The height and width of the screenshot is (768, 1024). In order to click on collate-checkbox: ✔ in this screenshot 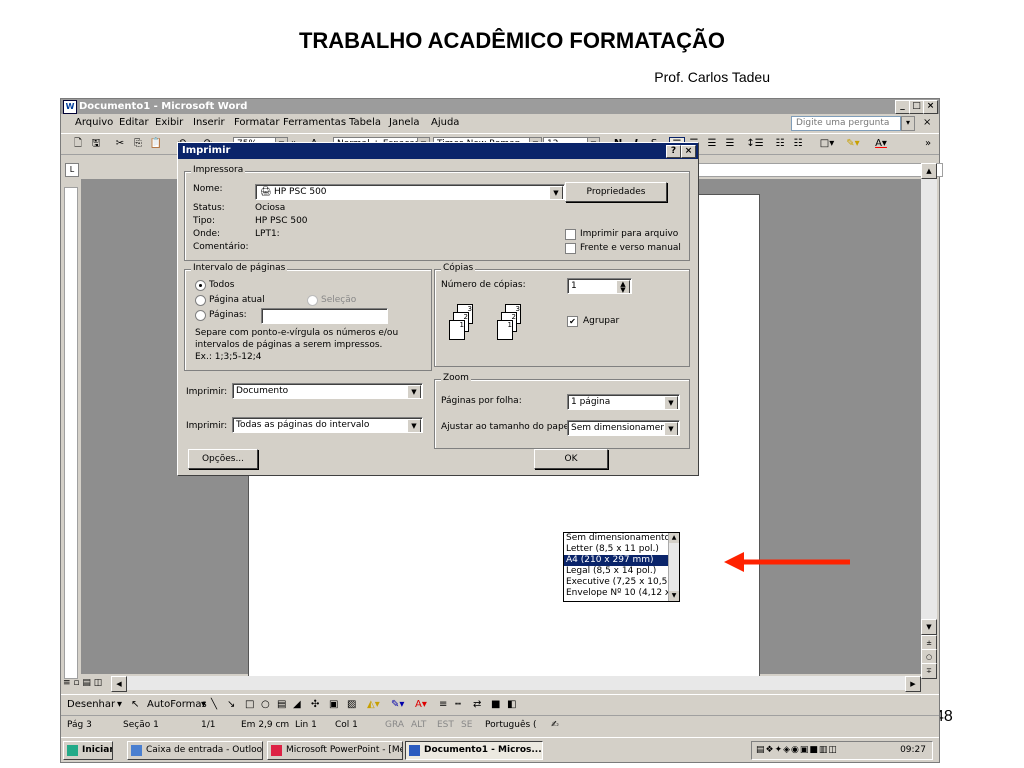, I will do `click(572, 321)`.